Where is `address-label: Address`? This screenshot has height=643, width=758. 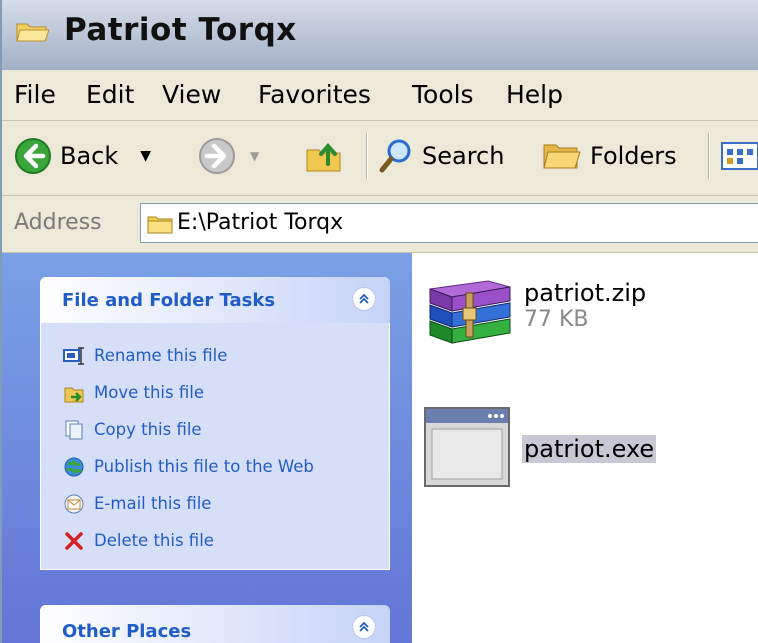
address-label: Address is located at coordinates (58, 222).